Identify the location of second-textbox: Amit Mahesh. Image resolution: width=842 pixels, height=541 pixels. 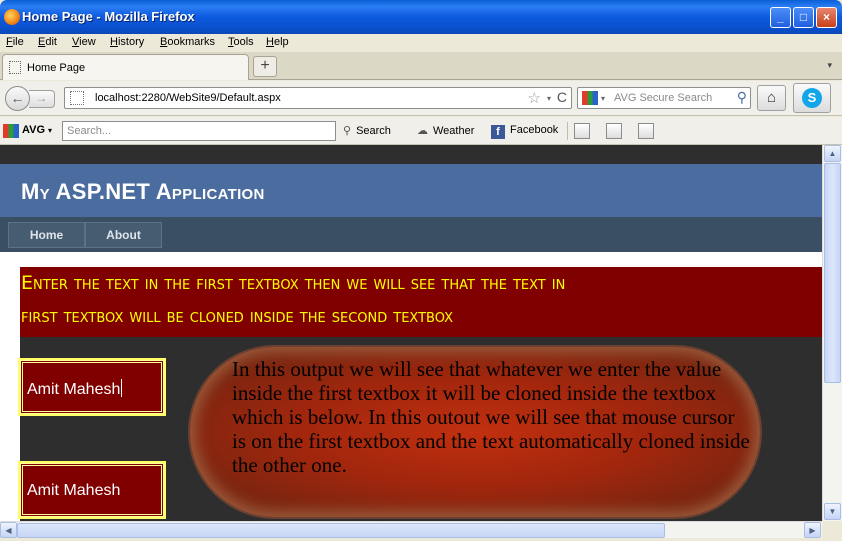
(92, 490).